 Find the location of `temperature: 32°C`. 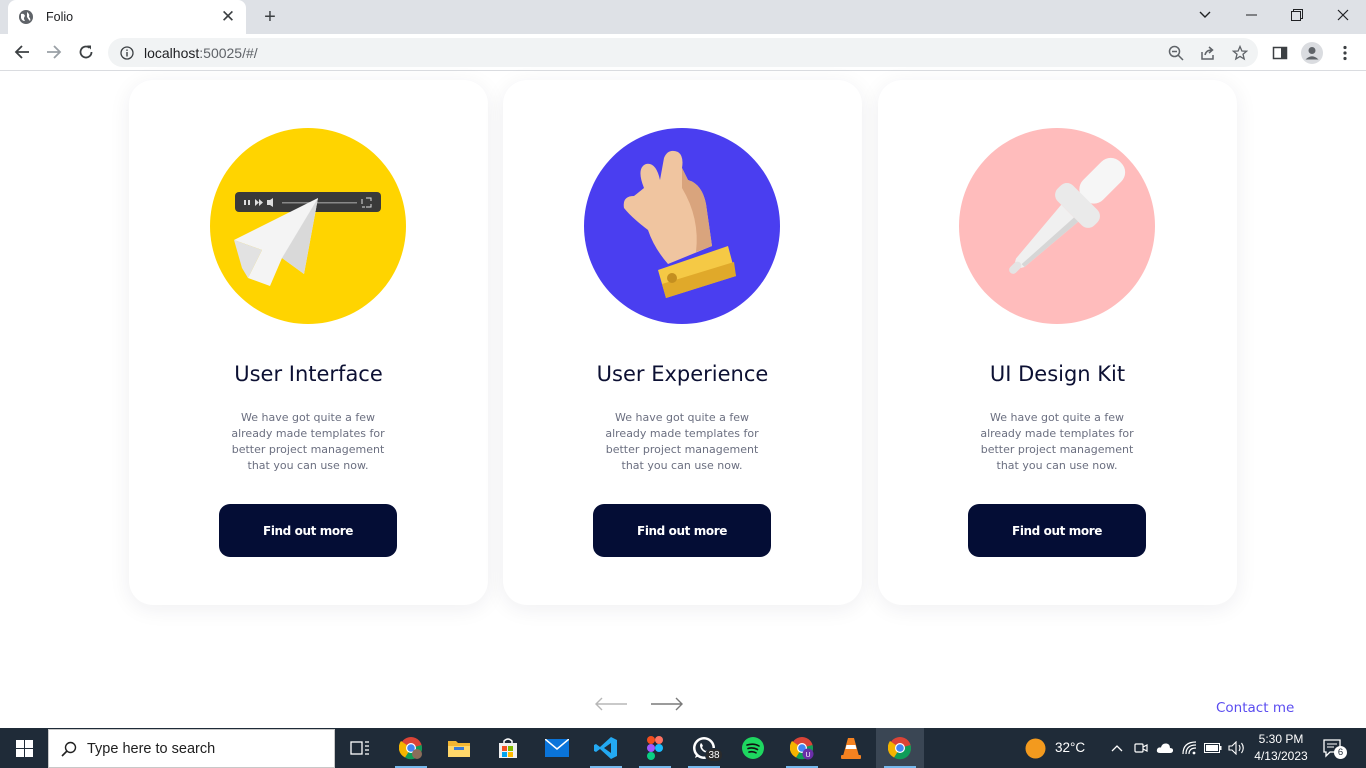

temperature: 32°C is located at coordinates (1070, 747).